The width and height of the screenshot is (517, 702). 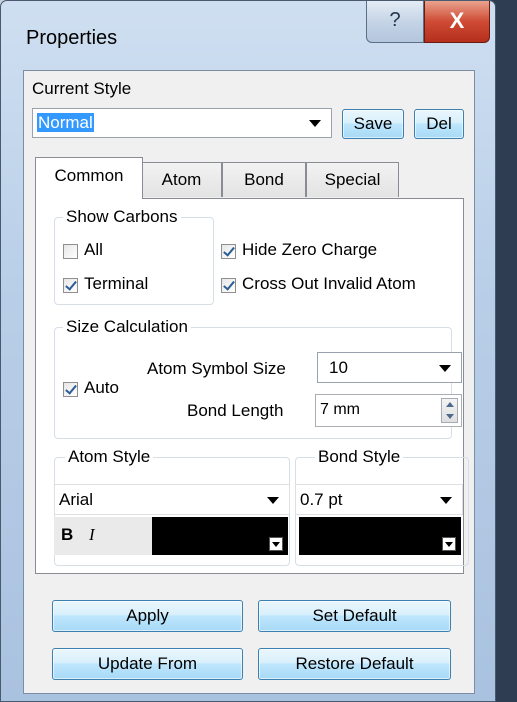 What do you see at coordinates (359, 457) in the screenshot?
I see `bond-style-label: Bond Style` at bounding box center [359, 457].